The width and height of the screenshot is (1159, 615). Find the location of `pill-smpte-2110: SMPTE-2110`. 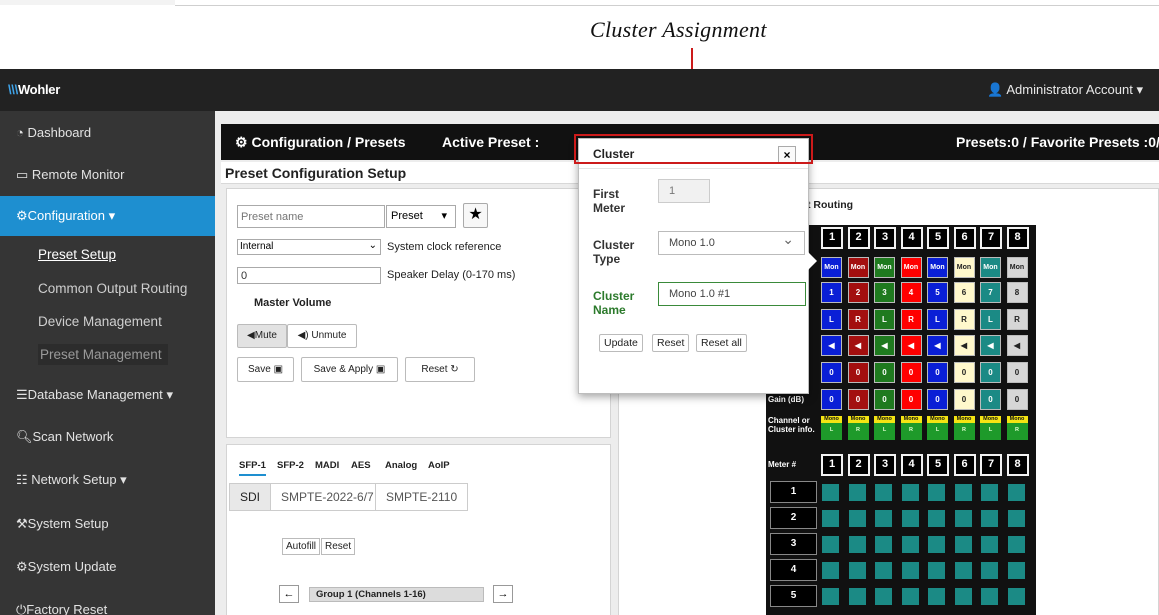

pill-smpte-2110: SMPTE-2110 is located at coordinates (422, 497).